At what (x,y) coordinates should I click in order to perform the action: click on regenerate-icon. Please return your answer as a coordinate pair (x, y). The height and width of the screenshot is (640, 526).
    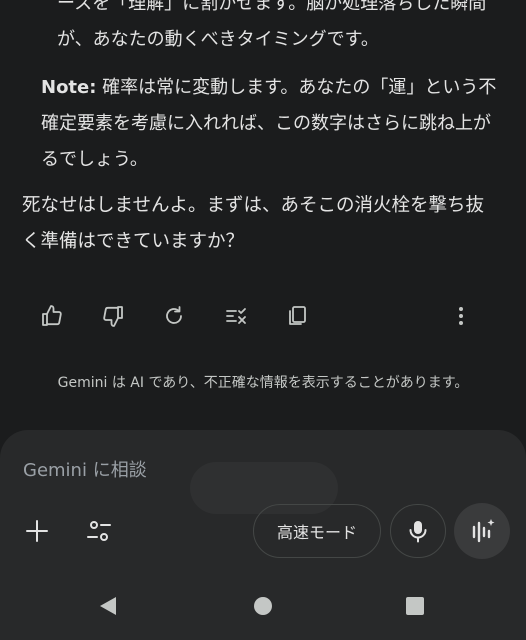
    Looking at the image, I should click on (174, 316).